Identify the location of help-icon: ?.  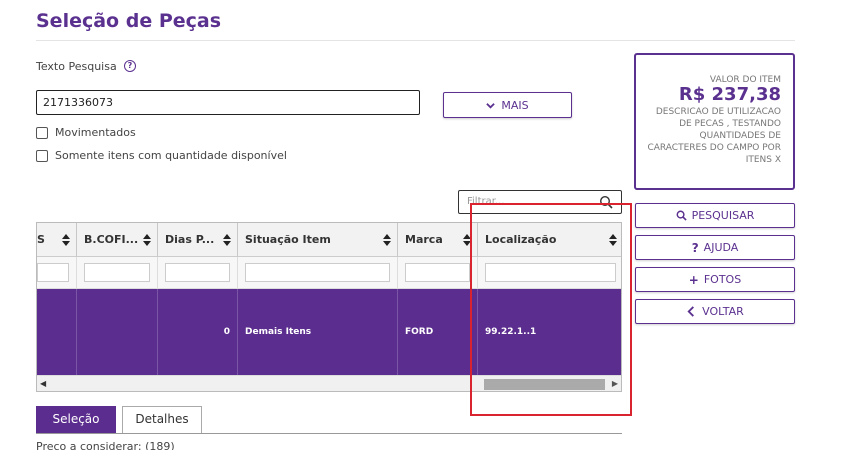
(130, 66).